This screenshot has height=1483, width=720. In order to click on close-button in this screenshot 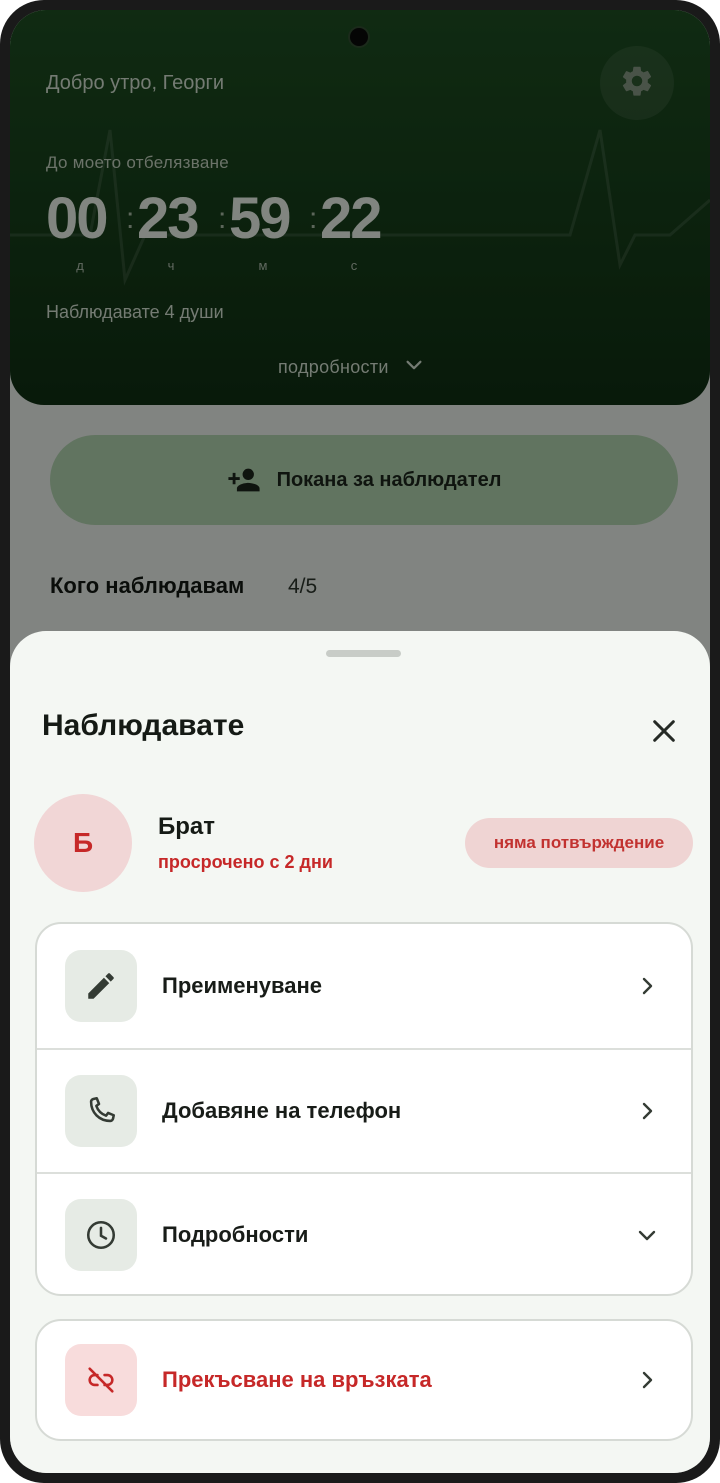, I will do `click(664, 731)`.